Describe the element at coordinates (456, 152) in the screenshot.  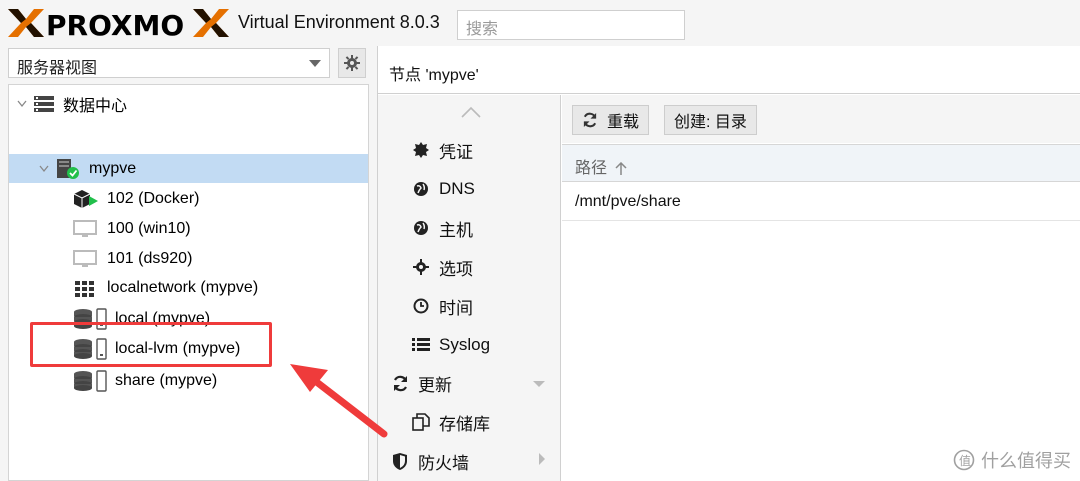
I see `menu-item-label: 凭证` at that location.